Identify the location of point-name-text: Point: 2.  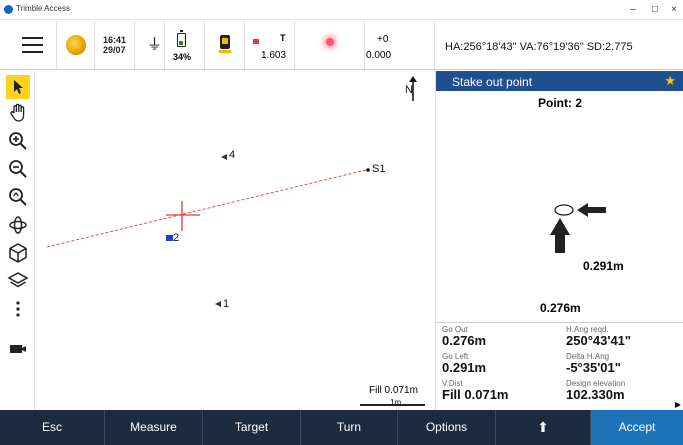
(560, 103).